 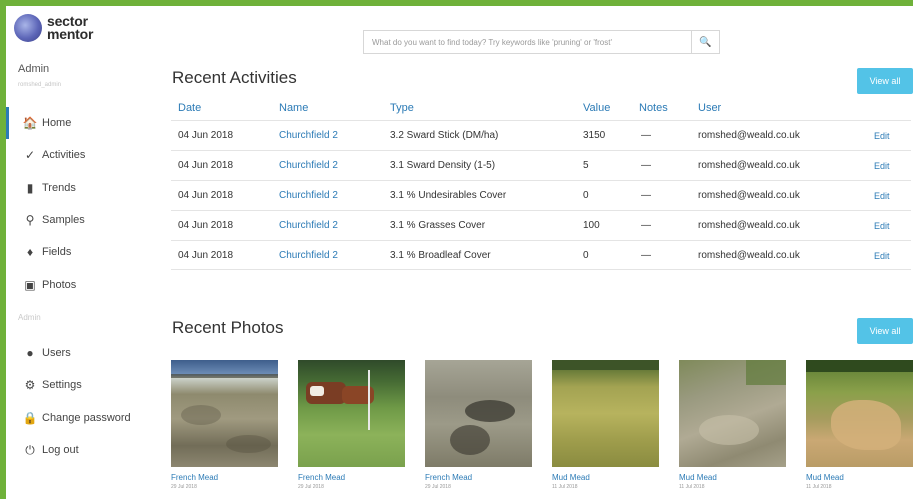 What do you see at coordinates (63, 220) in the screenshot?
I see `sidebar-item-label: Samples` at bounding box center [63, 220].